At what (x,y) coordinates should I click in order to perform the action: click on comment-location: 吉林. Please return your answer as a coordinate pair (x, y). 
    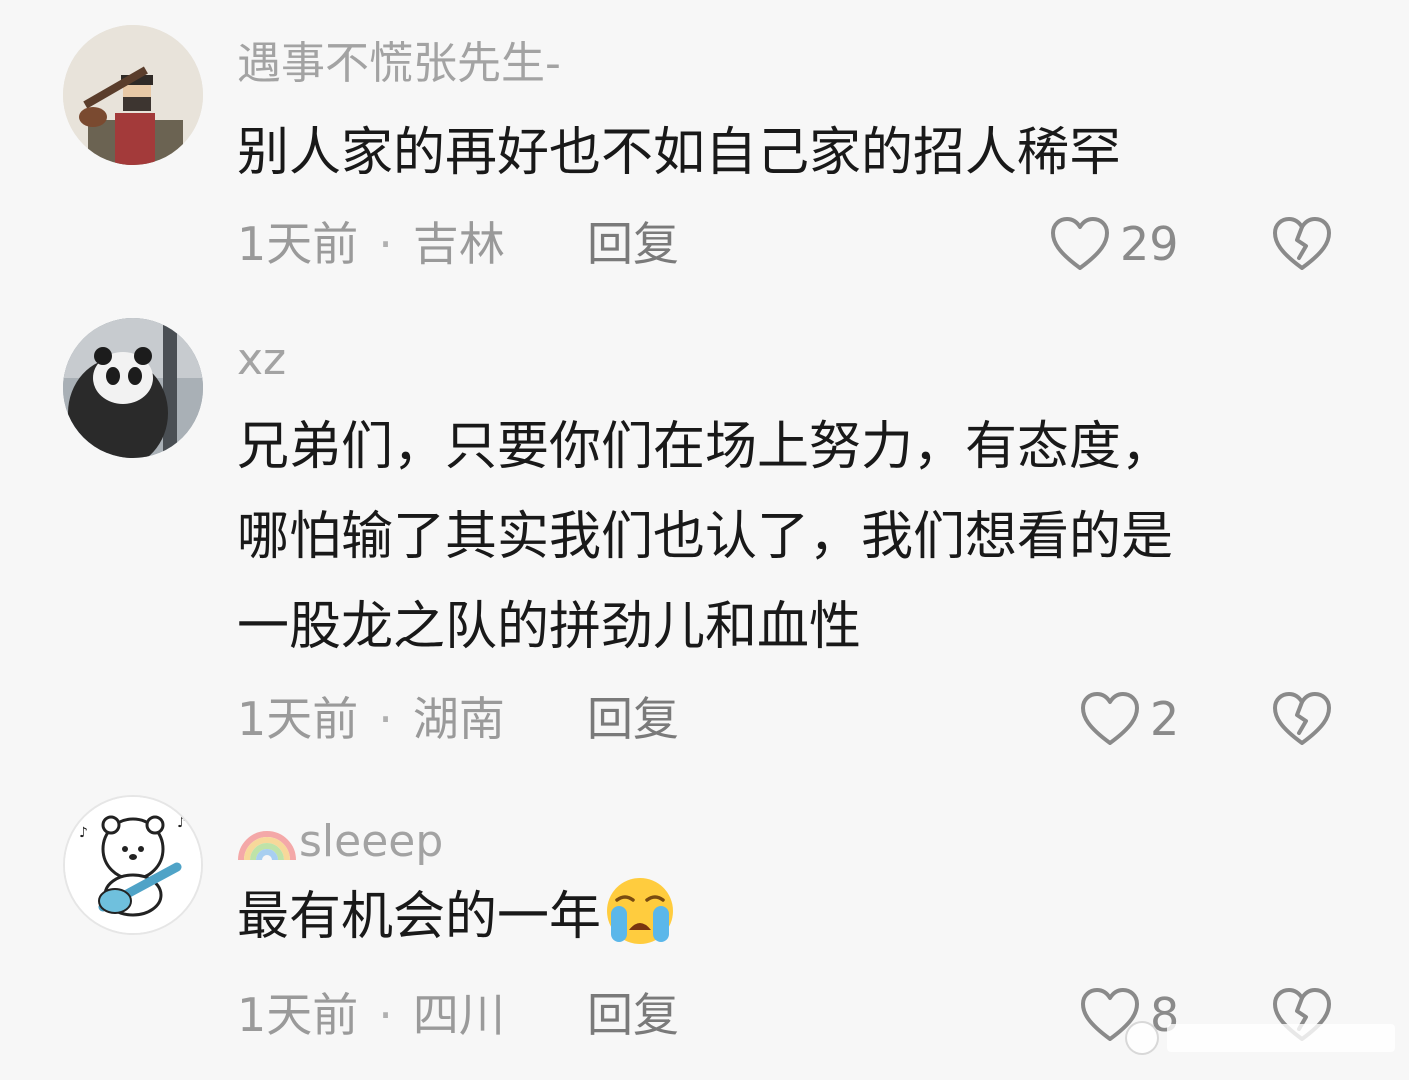
    Looking at the image, I should click on (458, 244).